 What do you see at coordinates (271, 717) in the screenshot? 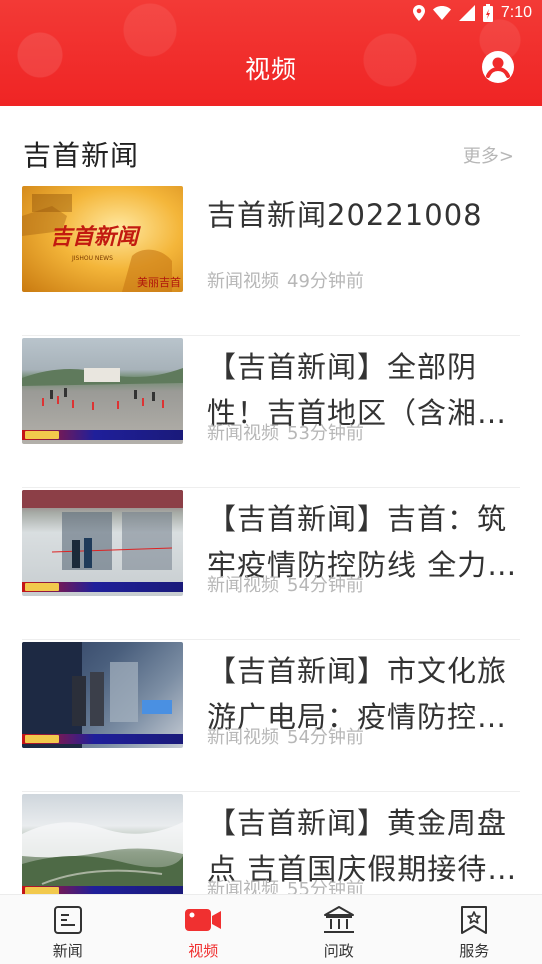
I see `list-item: 【吉首新闻】市文化旅游广电局：疫情防控… 新闻视频 54分钟前` at bounding box center [271, 717].